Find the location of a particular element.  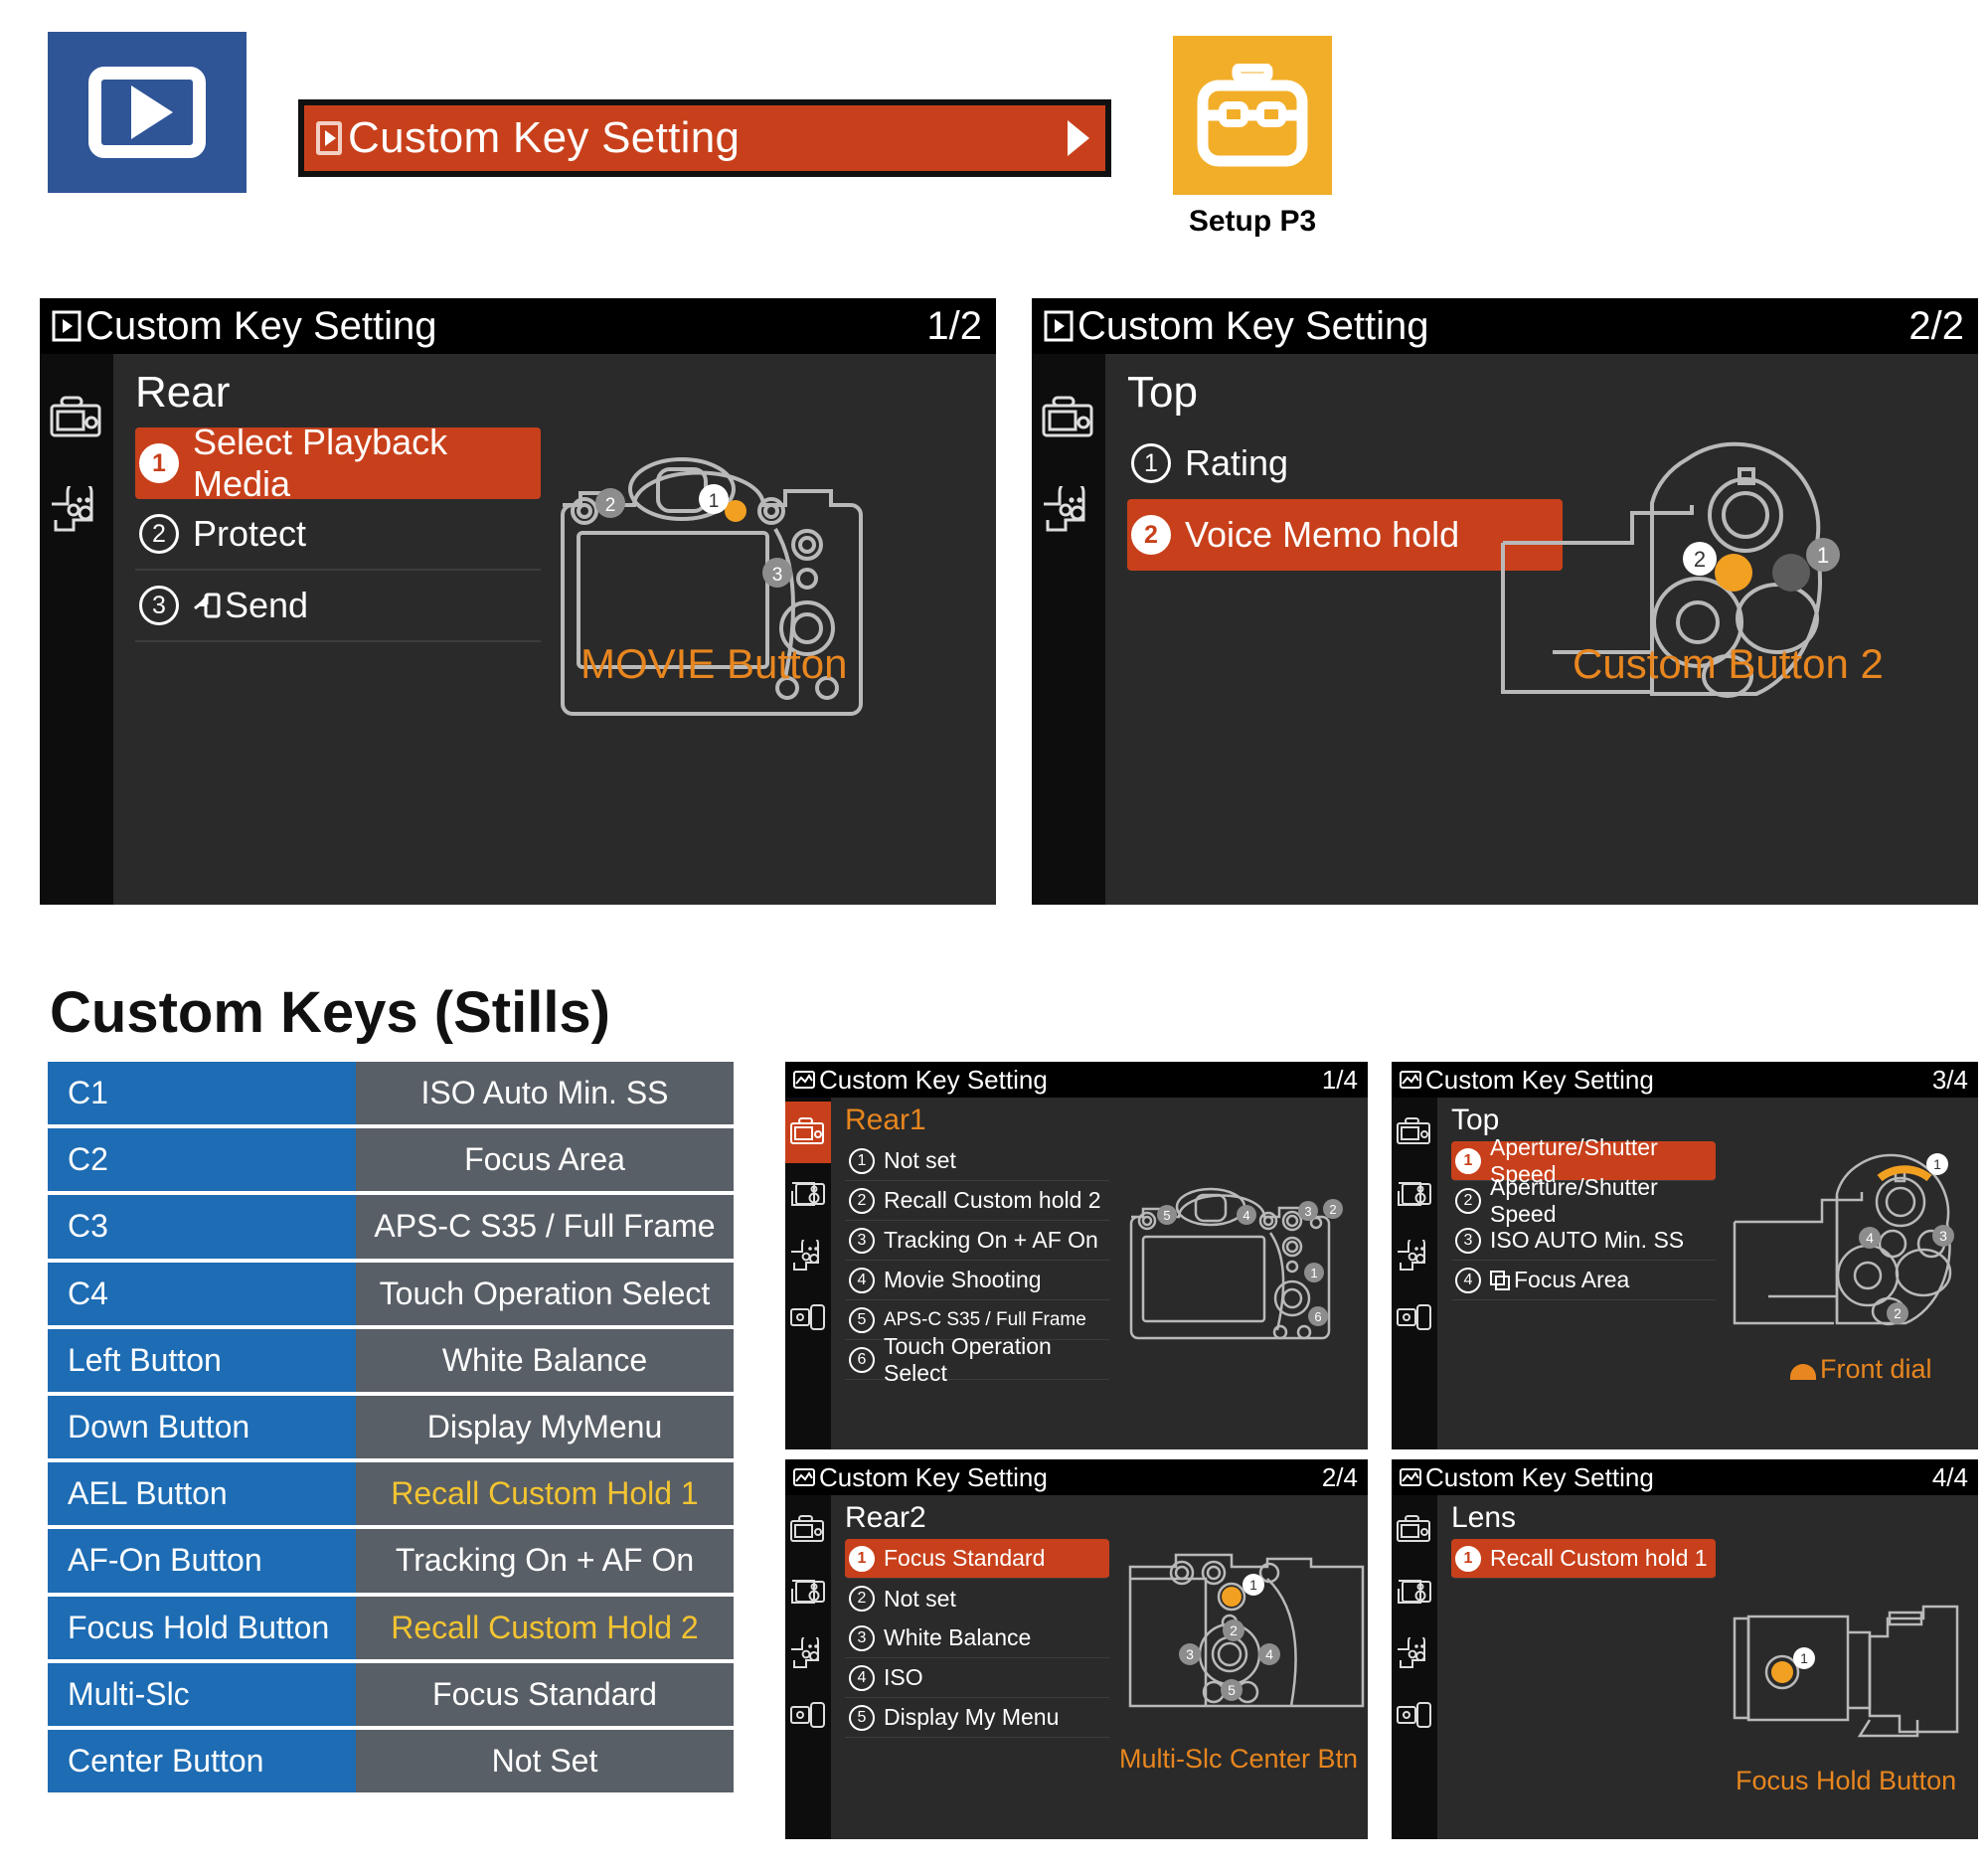

svg-text: 5 is located at coordinates (1232, 1690).